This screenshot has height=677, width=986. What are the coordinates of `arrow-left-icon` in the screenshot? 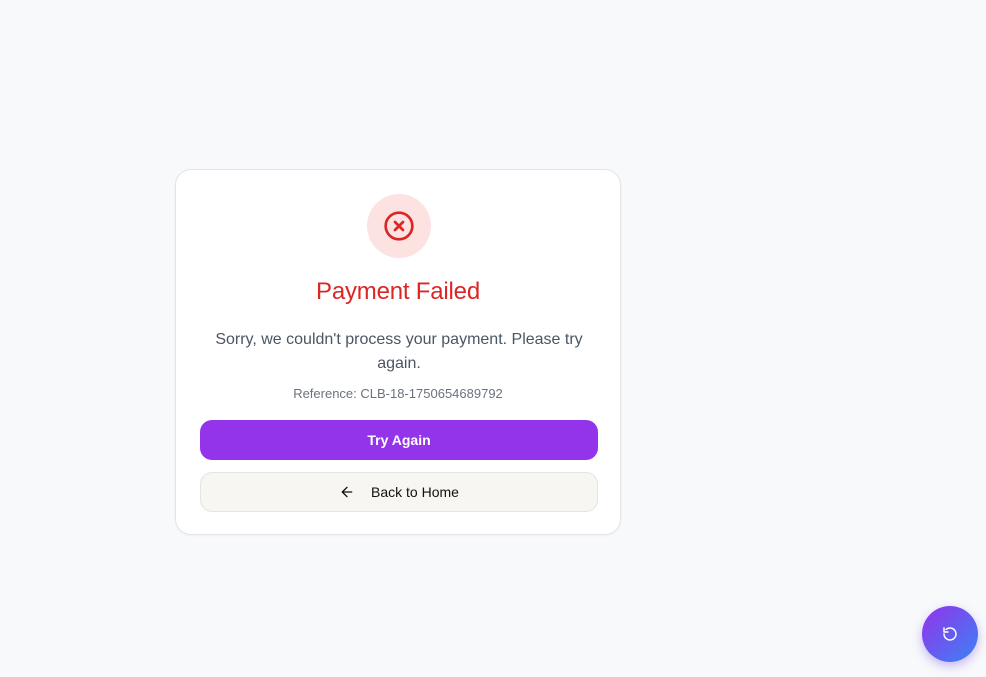 It's located at (347, 492).